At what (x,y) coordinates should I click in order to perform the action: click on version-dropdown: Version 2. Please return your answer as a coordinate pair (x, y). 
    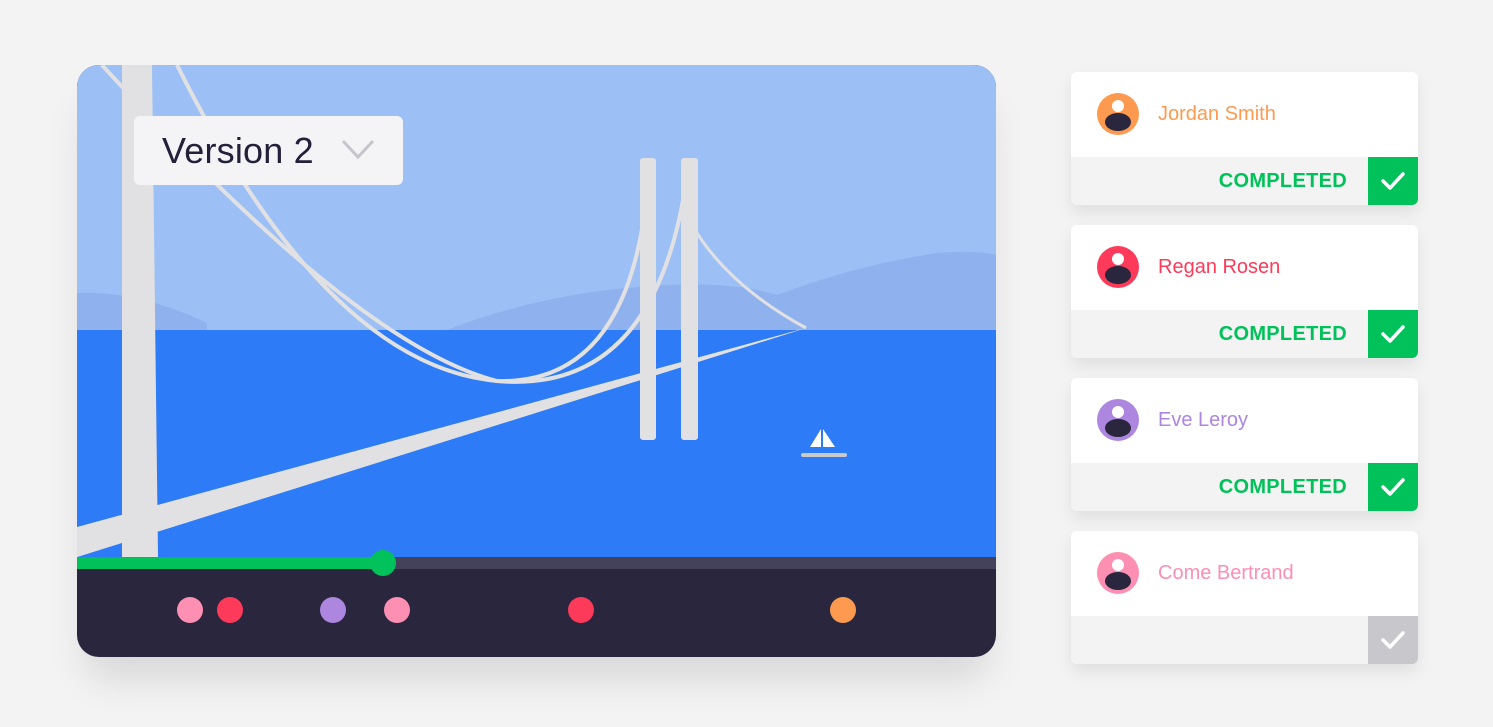
    Looking at the image, I should click on (268, 150).